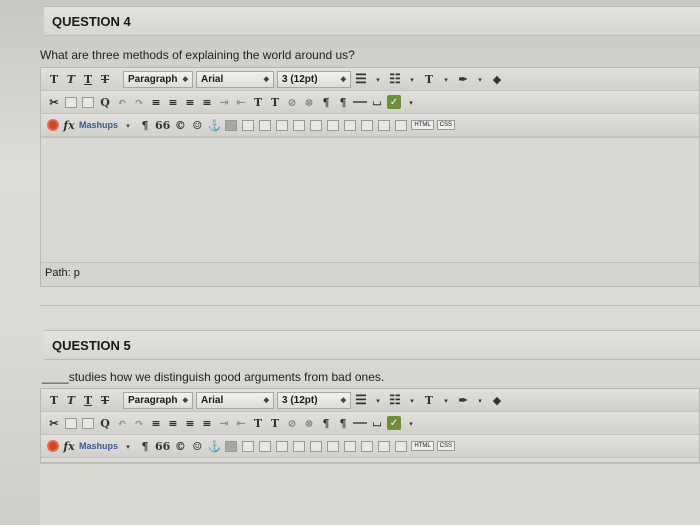  What do you see at coordinates (88, 79) in the screenshot?
I see `underline-button: T` at bounding box center [88, 79].